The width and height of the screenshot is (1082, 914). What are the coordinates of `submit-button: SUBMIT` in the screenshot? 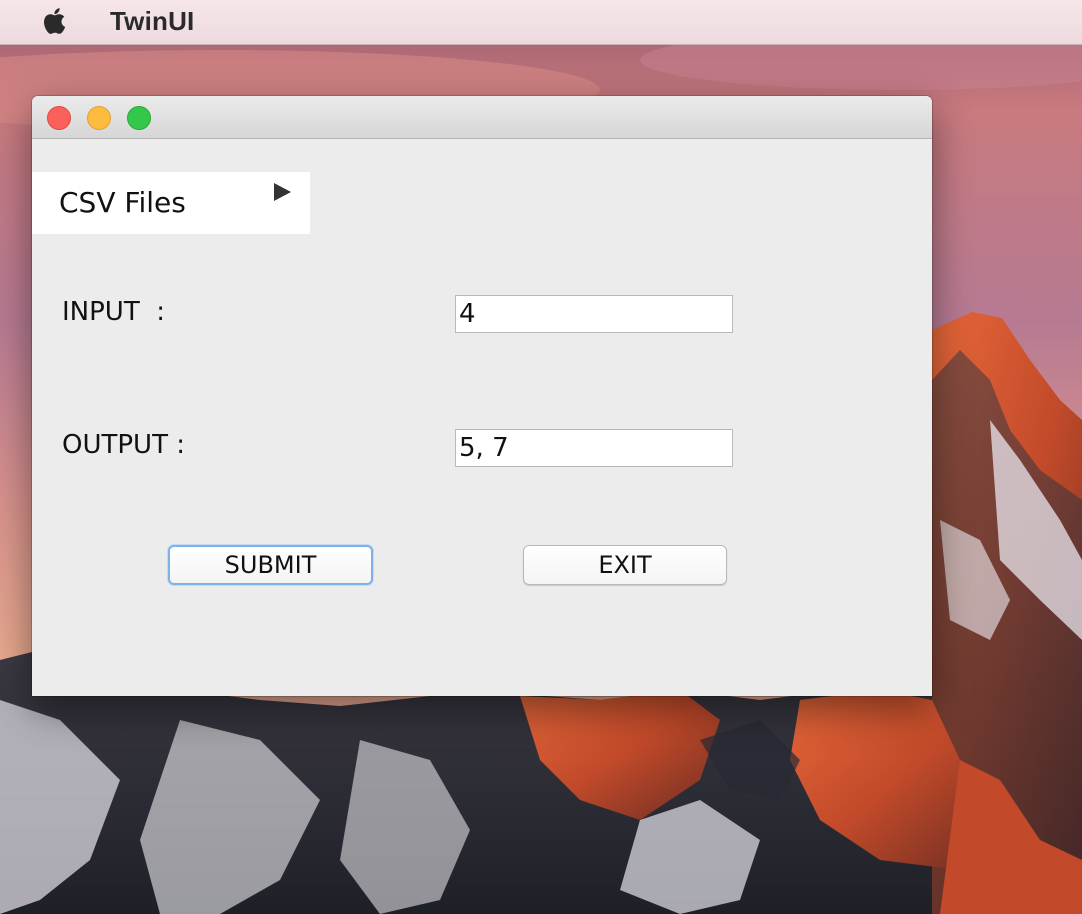 It's located at (270, 565).